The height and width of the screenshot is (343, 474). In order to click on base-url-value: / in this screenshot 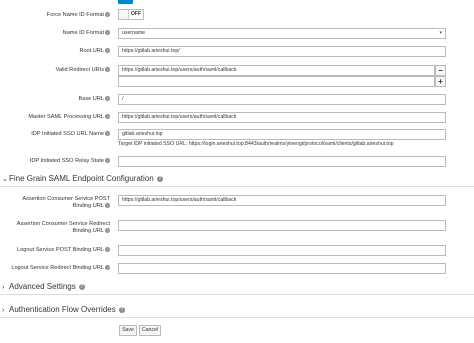, I will do `click(123, 99)`.